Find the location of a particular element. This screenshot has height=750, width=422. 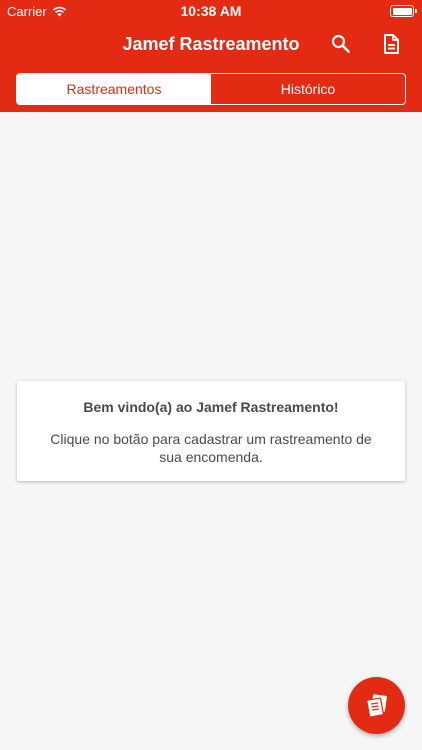

status-bar: Carrier 10:38 AM is located at coordinates (211, 11).